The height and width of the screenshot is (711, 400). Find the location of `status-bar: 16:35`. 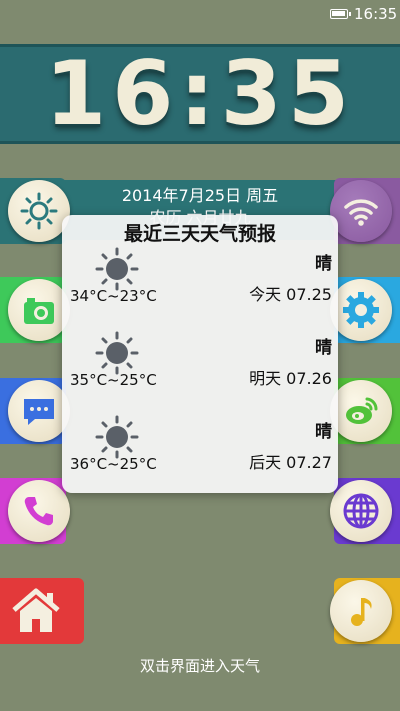

status-bar: 16:35 is located at coordinates (200, 14).